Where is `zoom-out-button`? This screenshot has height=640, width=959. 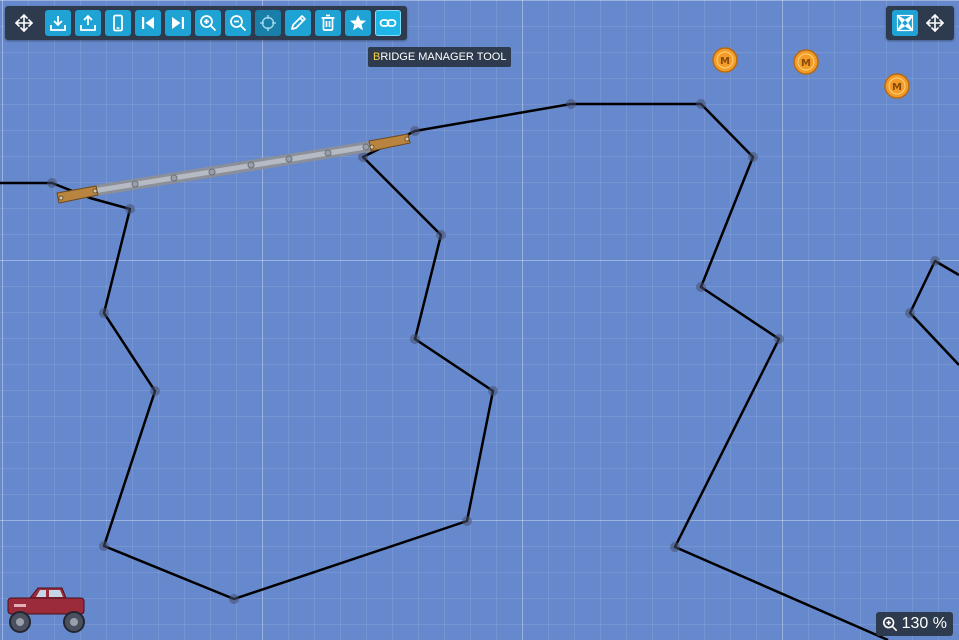 zoom-out-button is located at coordinates (238, 23).